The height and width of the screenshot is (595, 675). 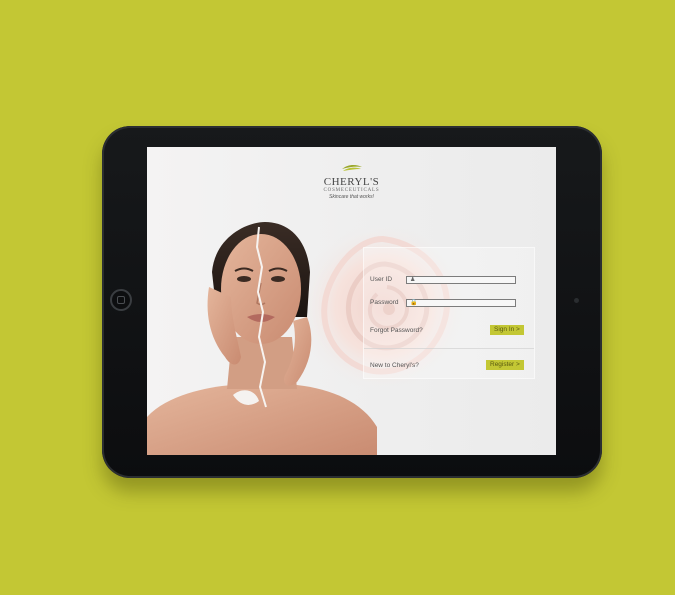 What do you see at coordinates (262, 338) in the screenshot?
I see `model-image` at bounding box center [262, 338].